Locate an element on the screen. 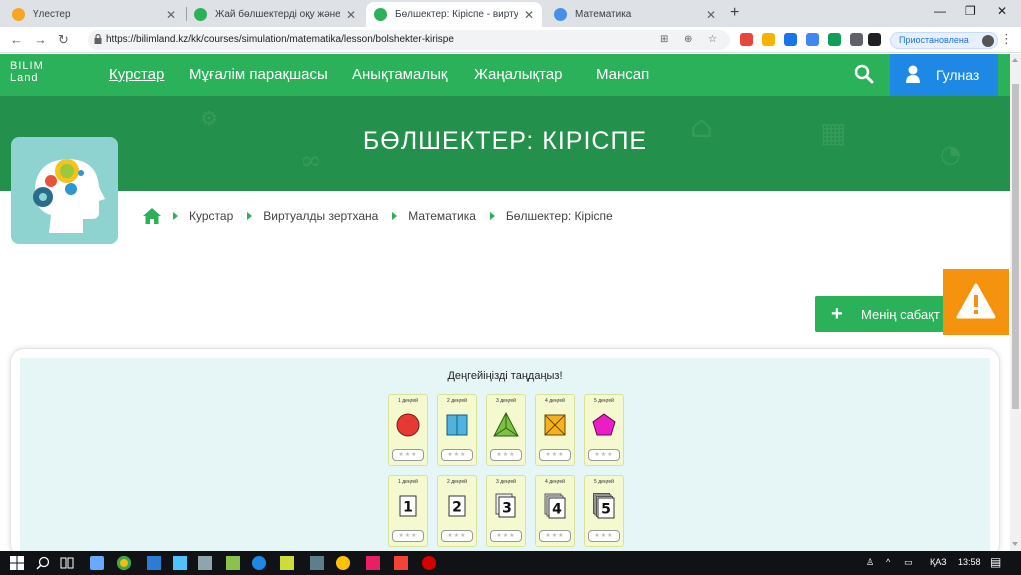 The width and height of the screenshot is (1021, 575). reload-icon: ↻ is located at coordinates (63, 40).